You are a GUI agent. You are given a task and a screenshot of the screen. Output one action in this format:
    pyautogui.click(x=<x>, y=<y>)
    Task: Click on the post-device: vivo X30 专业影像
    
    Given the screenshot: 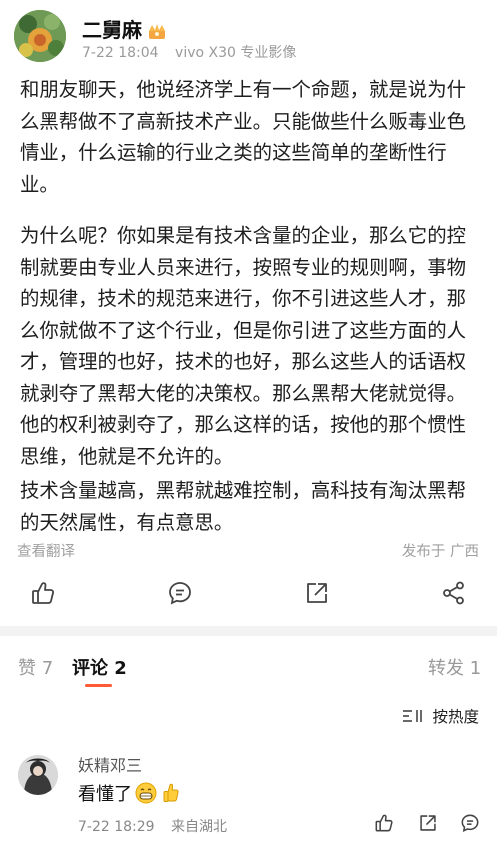 What is the action you would take?
    pyautogui.click(x=236, y=53)
    